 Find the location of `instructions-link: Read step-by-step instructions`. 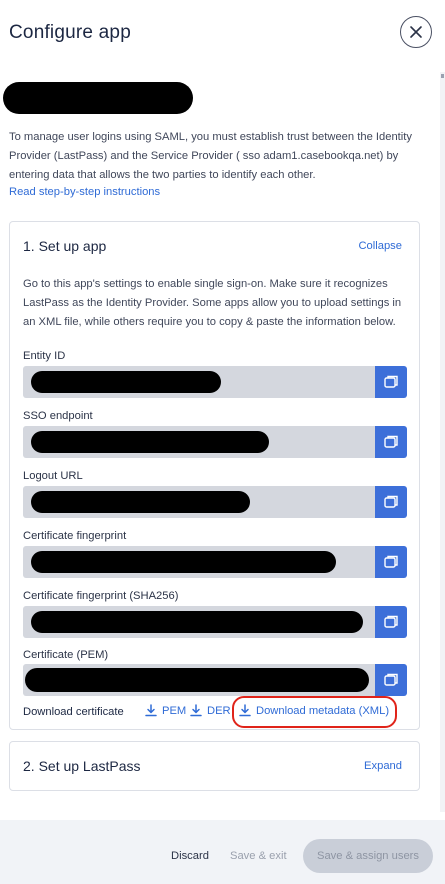

instructions-link: Read step-by-step instructions is located at coordinates (84, 192).